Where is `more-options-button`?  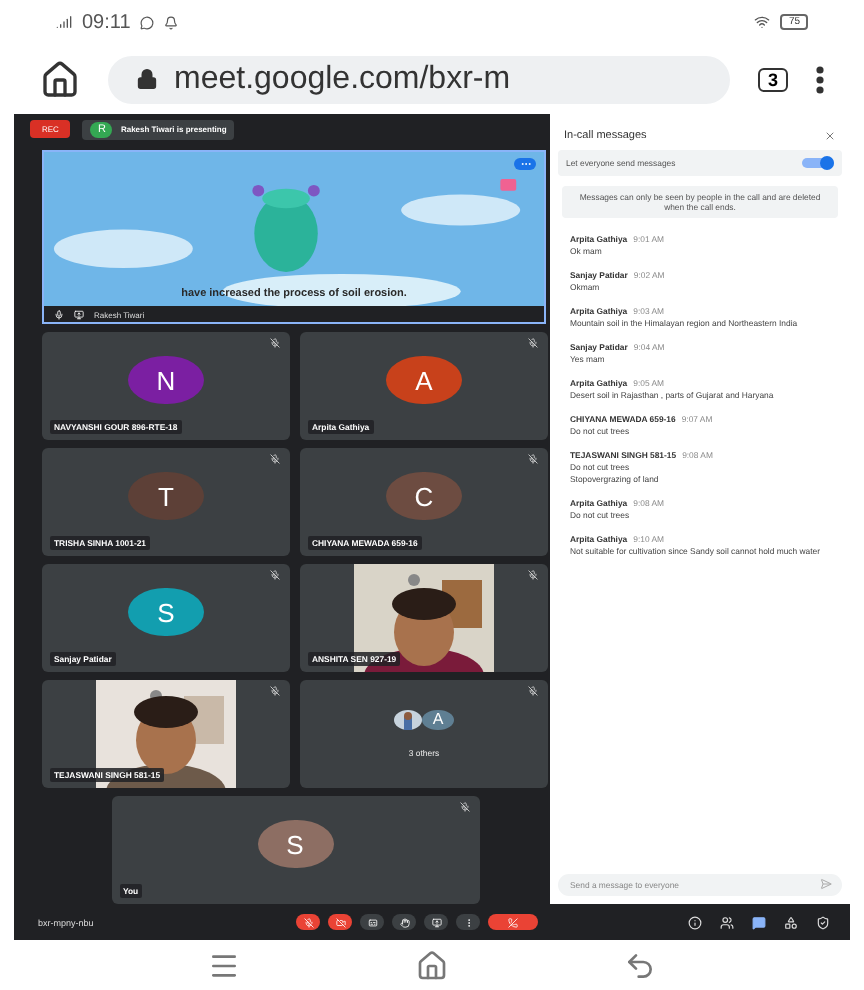 more-options-button is located at coordinates (468, 922).